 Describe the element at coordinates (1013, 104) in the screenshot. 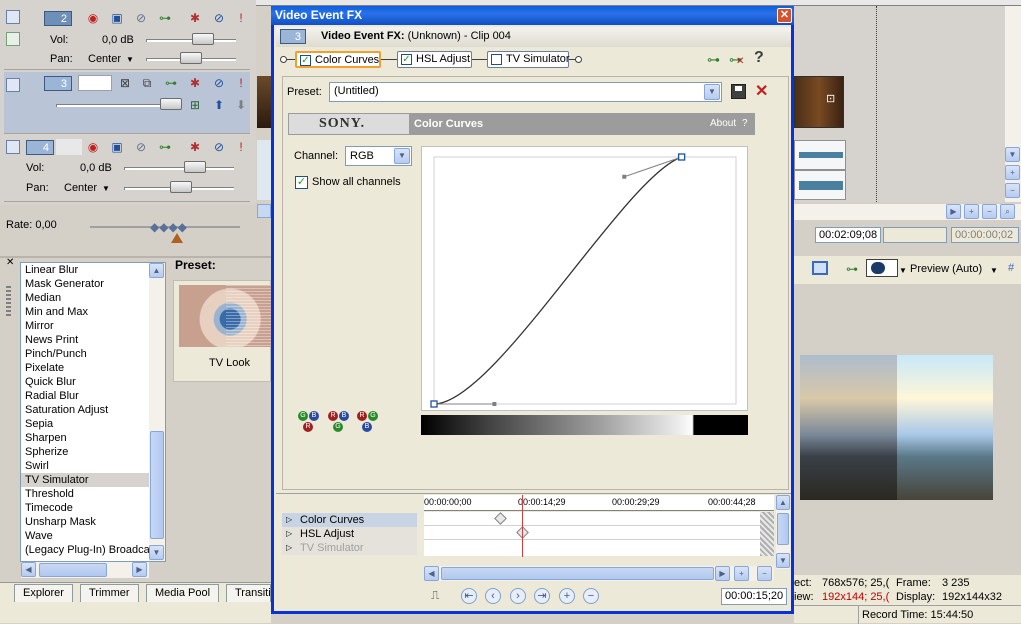

I see `timeline-vscroll: ▼ + −` at that location.